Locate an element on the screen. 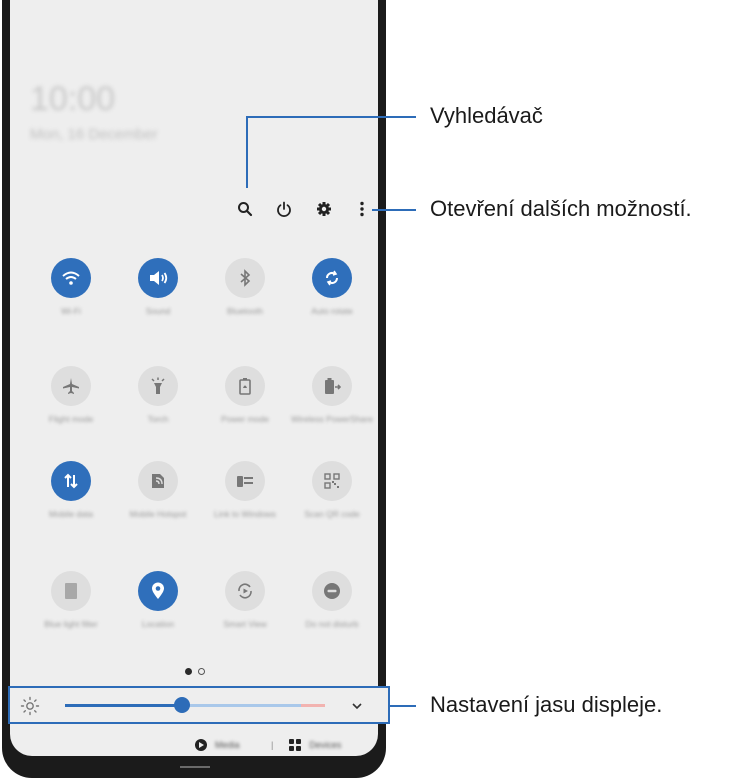 The image size is (733, 778). search-icon is located at coordinates (245, 209).